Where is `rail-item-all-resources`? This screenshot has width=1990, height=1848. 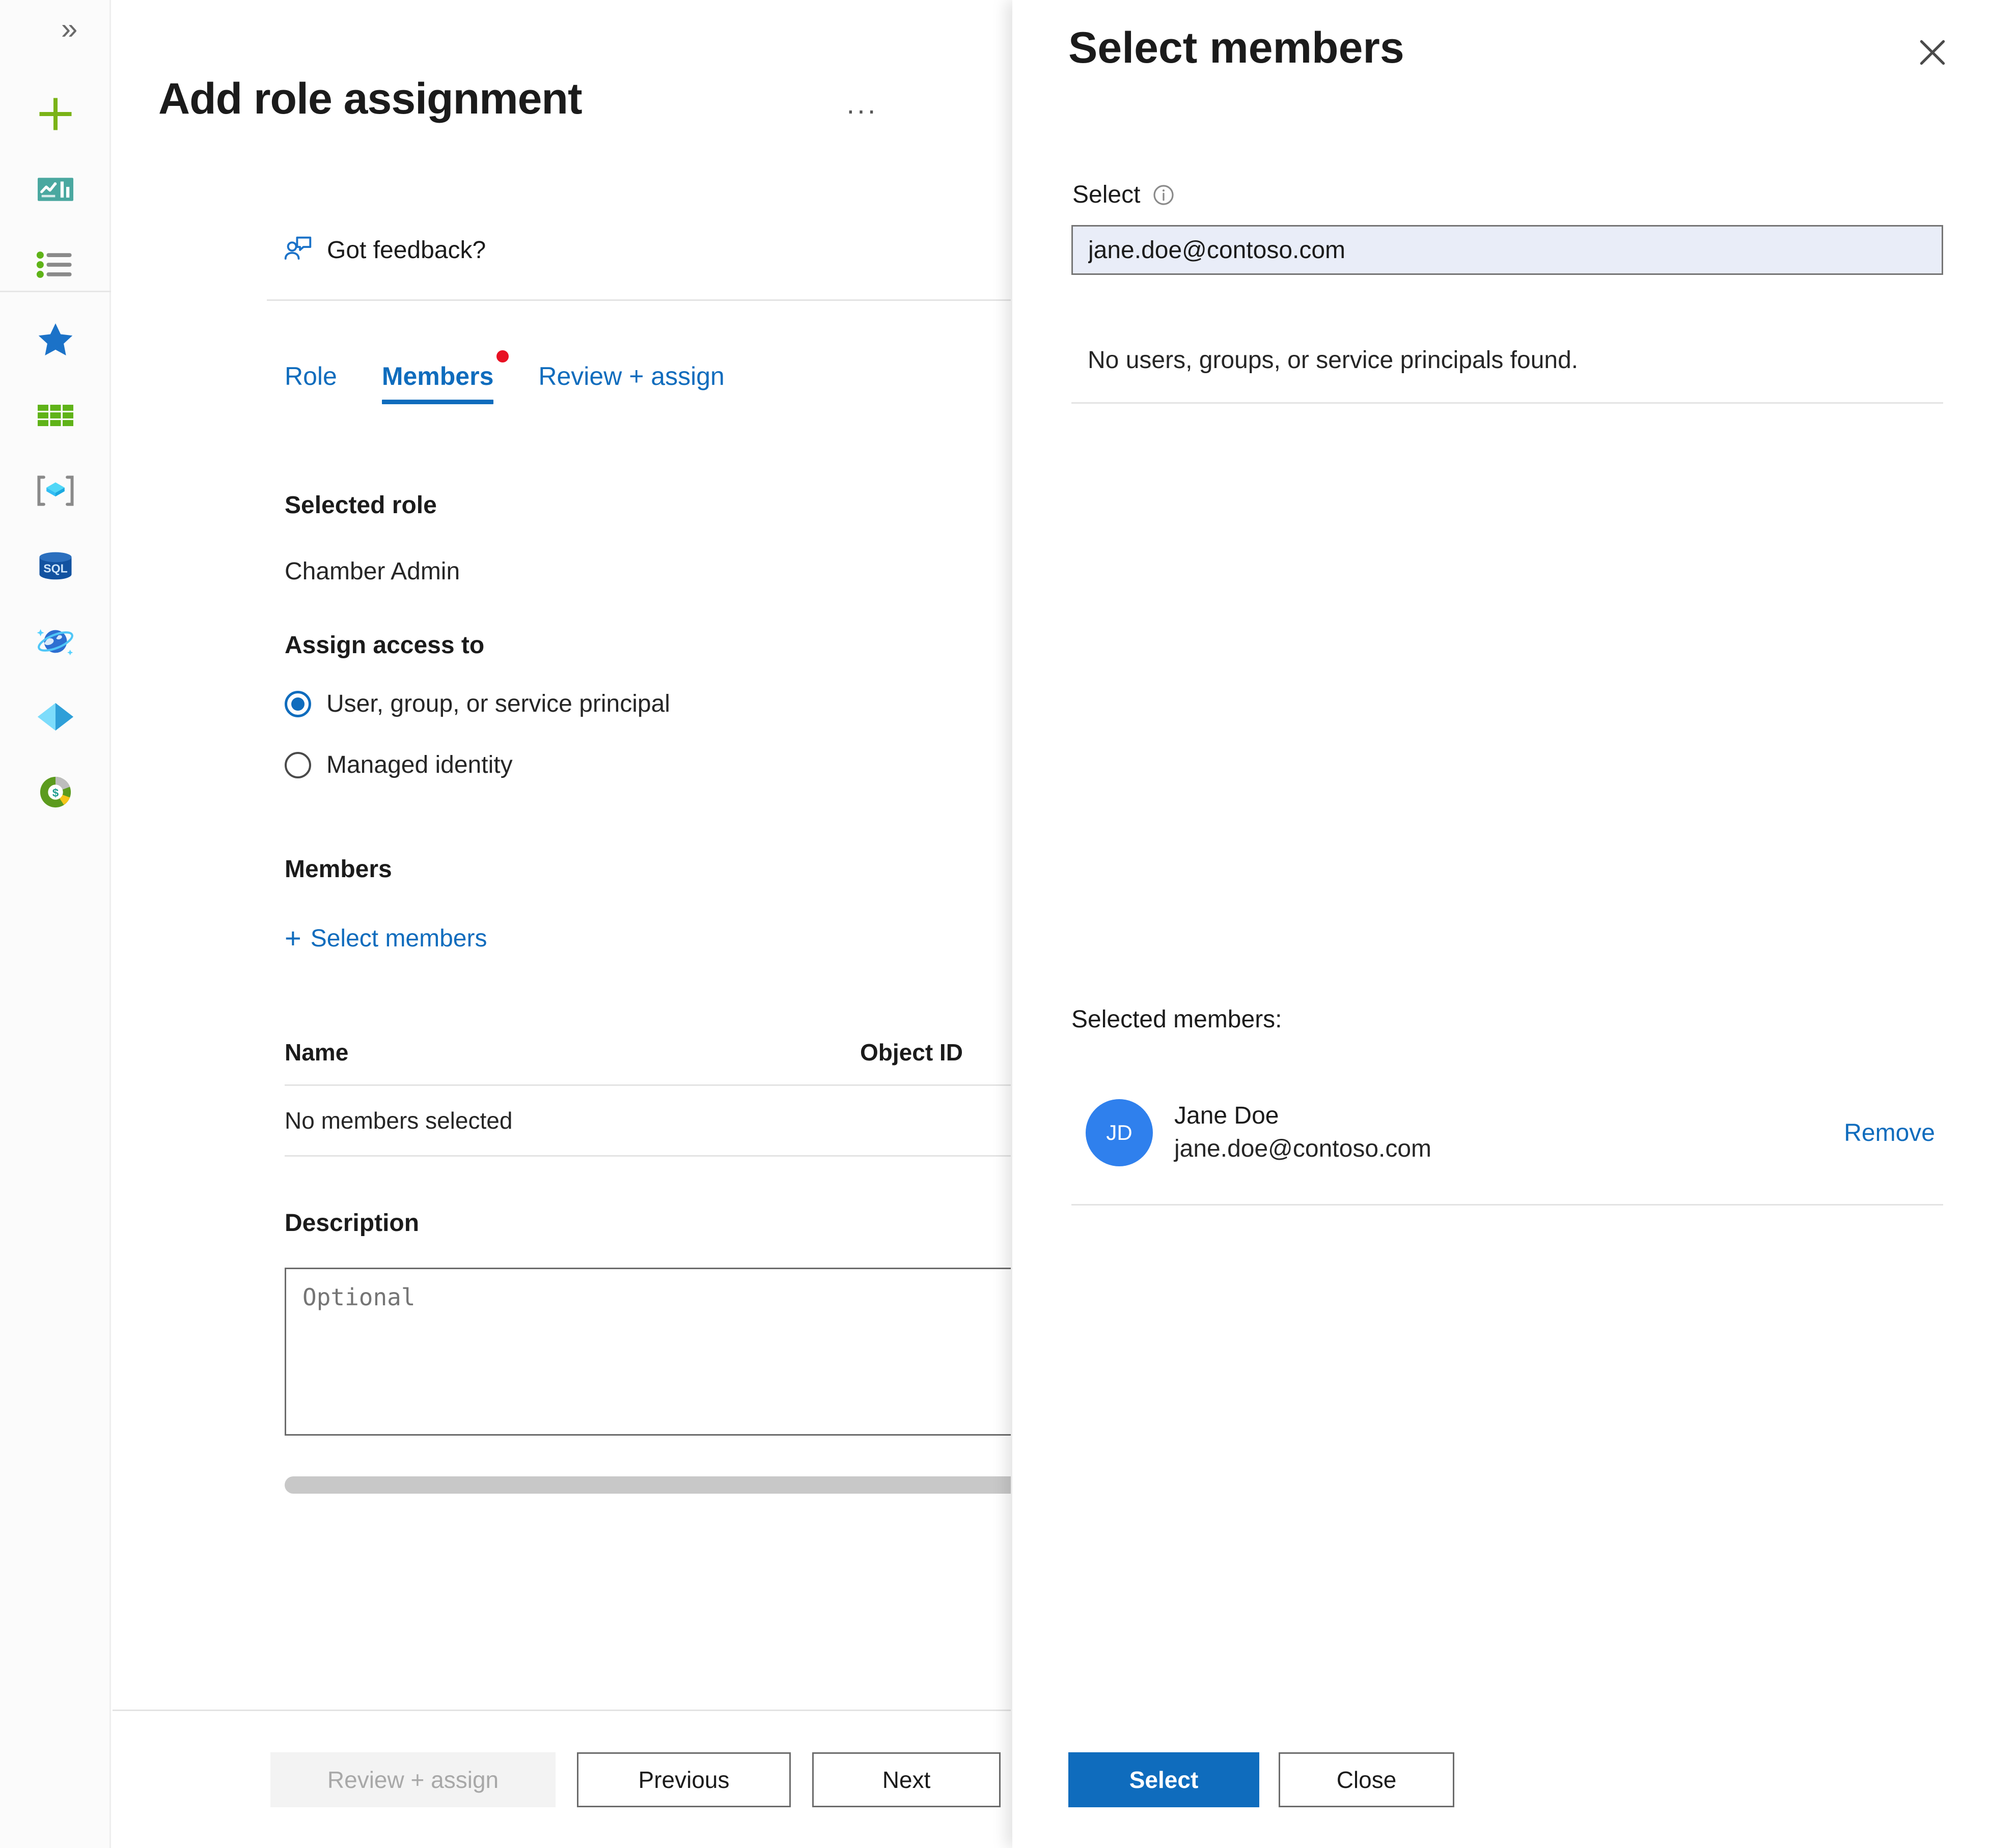
rail-item-all-resources is located at coordinates (55, 264).